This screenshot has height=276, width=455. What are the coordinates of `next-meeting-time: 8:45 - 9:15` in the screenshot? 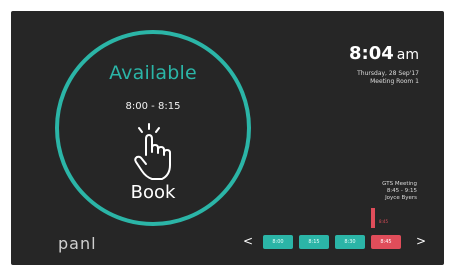 It's located at (401, 191).